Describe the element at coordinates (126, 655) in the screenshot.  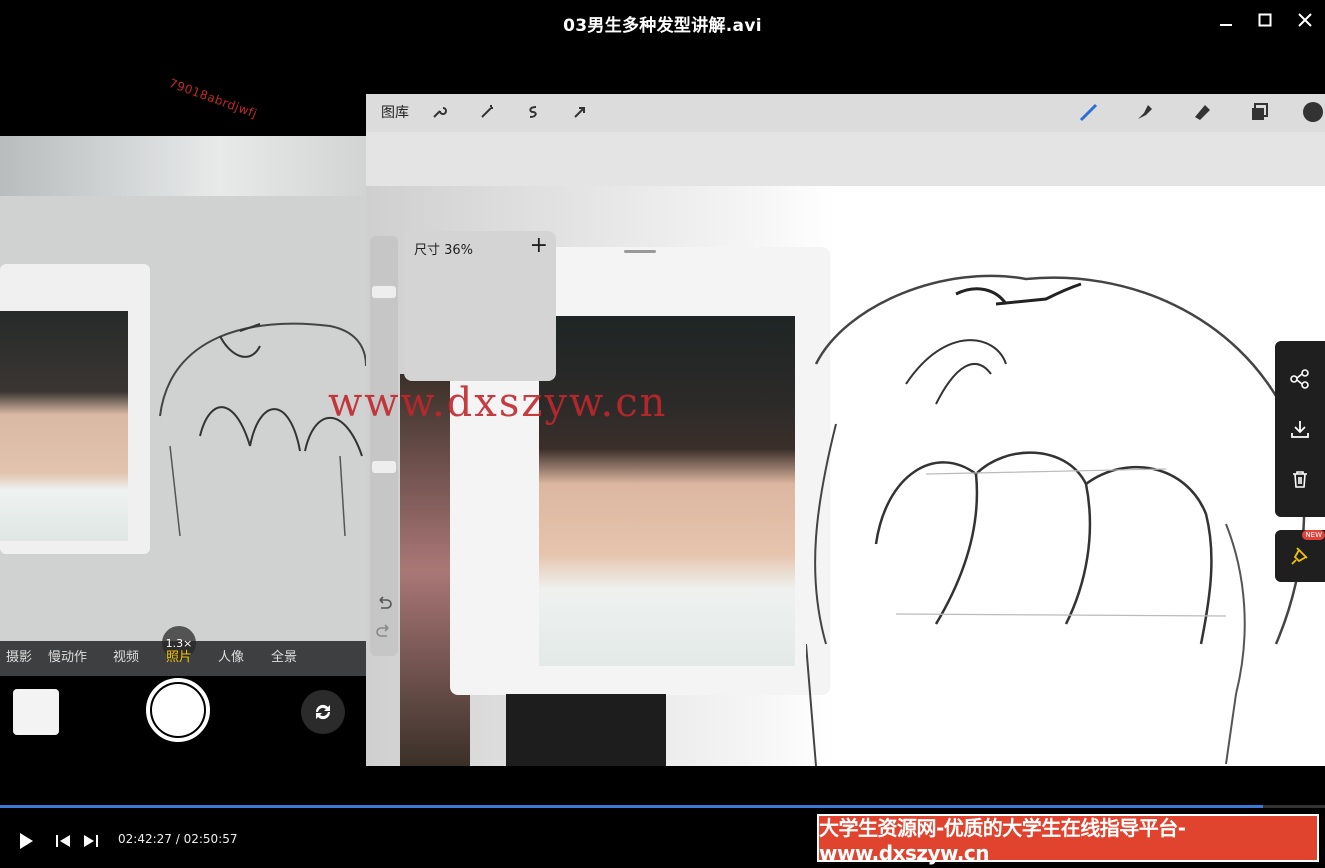
I see `mode-tab: 视频` at that location.